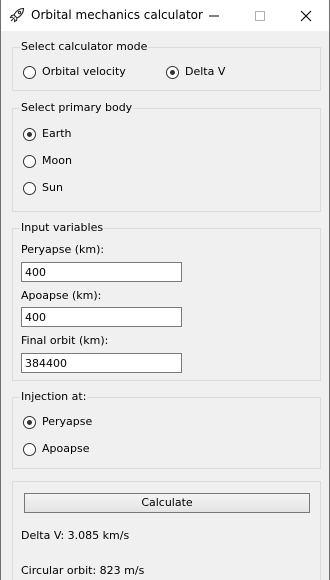 This screenshot has width=330, height=580. I want to click on radio-label: Moon, so click(57, 160).